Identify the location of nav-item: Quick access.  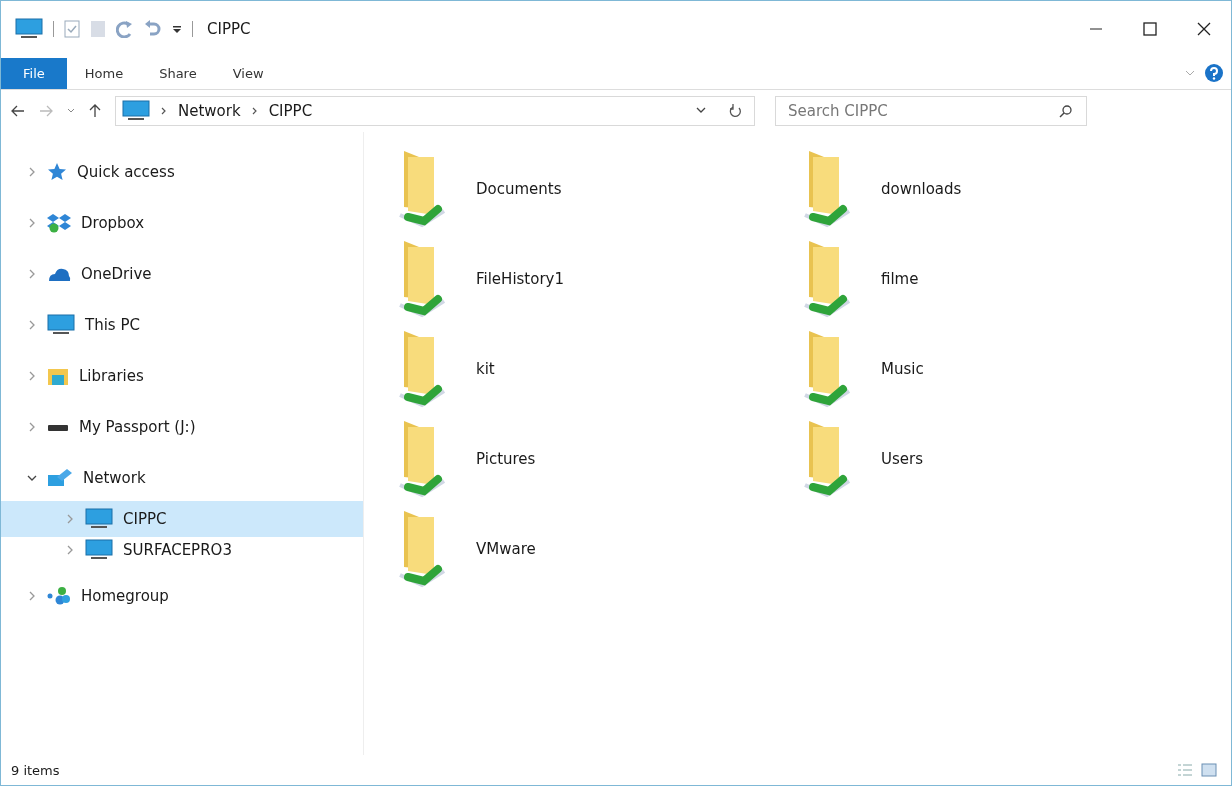
(182, 172).